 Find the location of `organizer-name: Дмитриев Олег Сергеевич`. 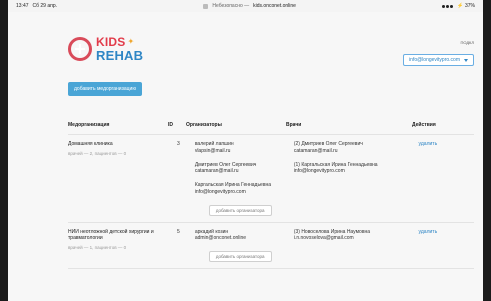

organizer-name: Дмитриев Олег Сергеевич is located at coordinates (225, 164).